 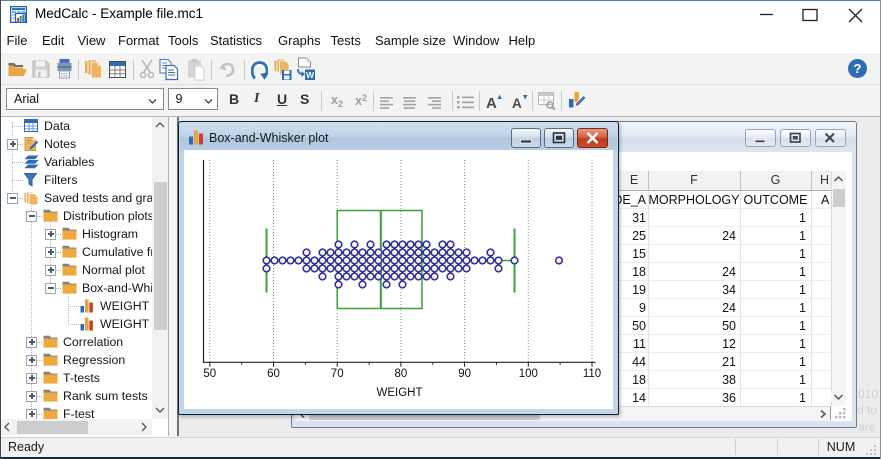 What do you see at coordinates (591, 374) in the screenshot?
I see `svg-text: 110` at bounding box center [591, 374].